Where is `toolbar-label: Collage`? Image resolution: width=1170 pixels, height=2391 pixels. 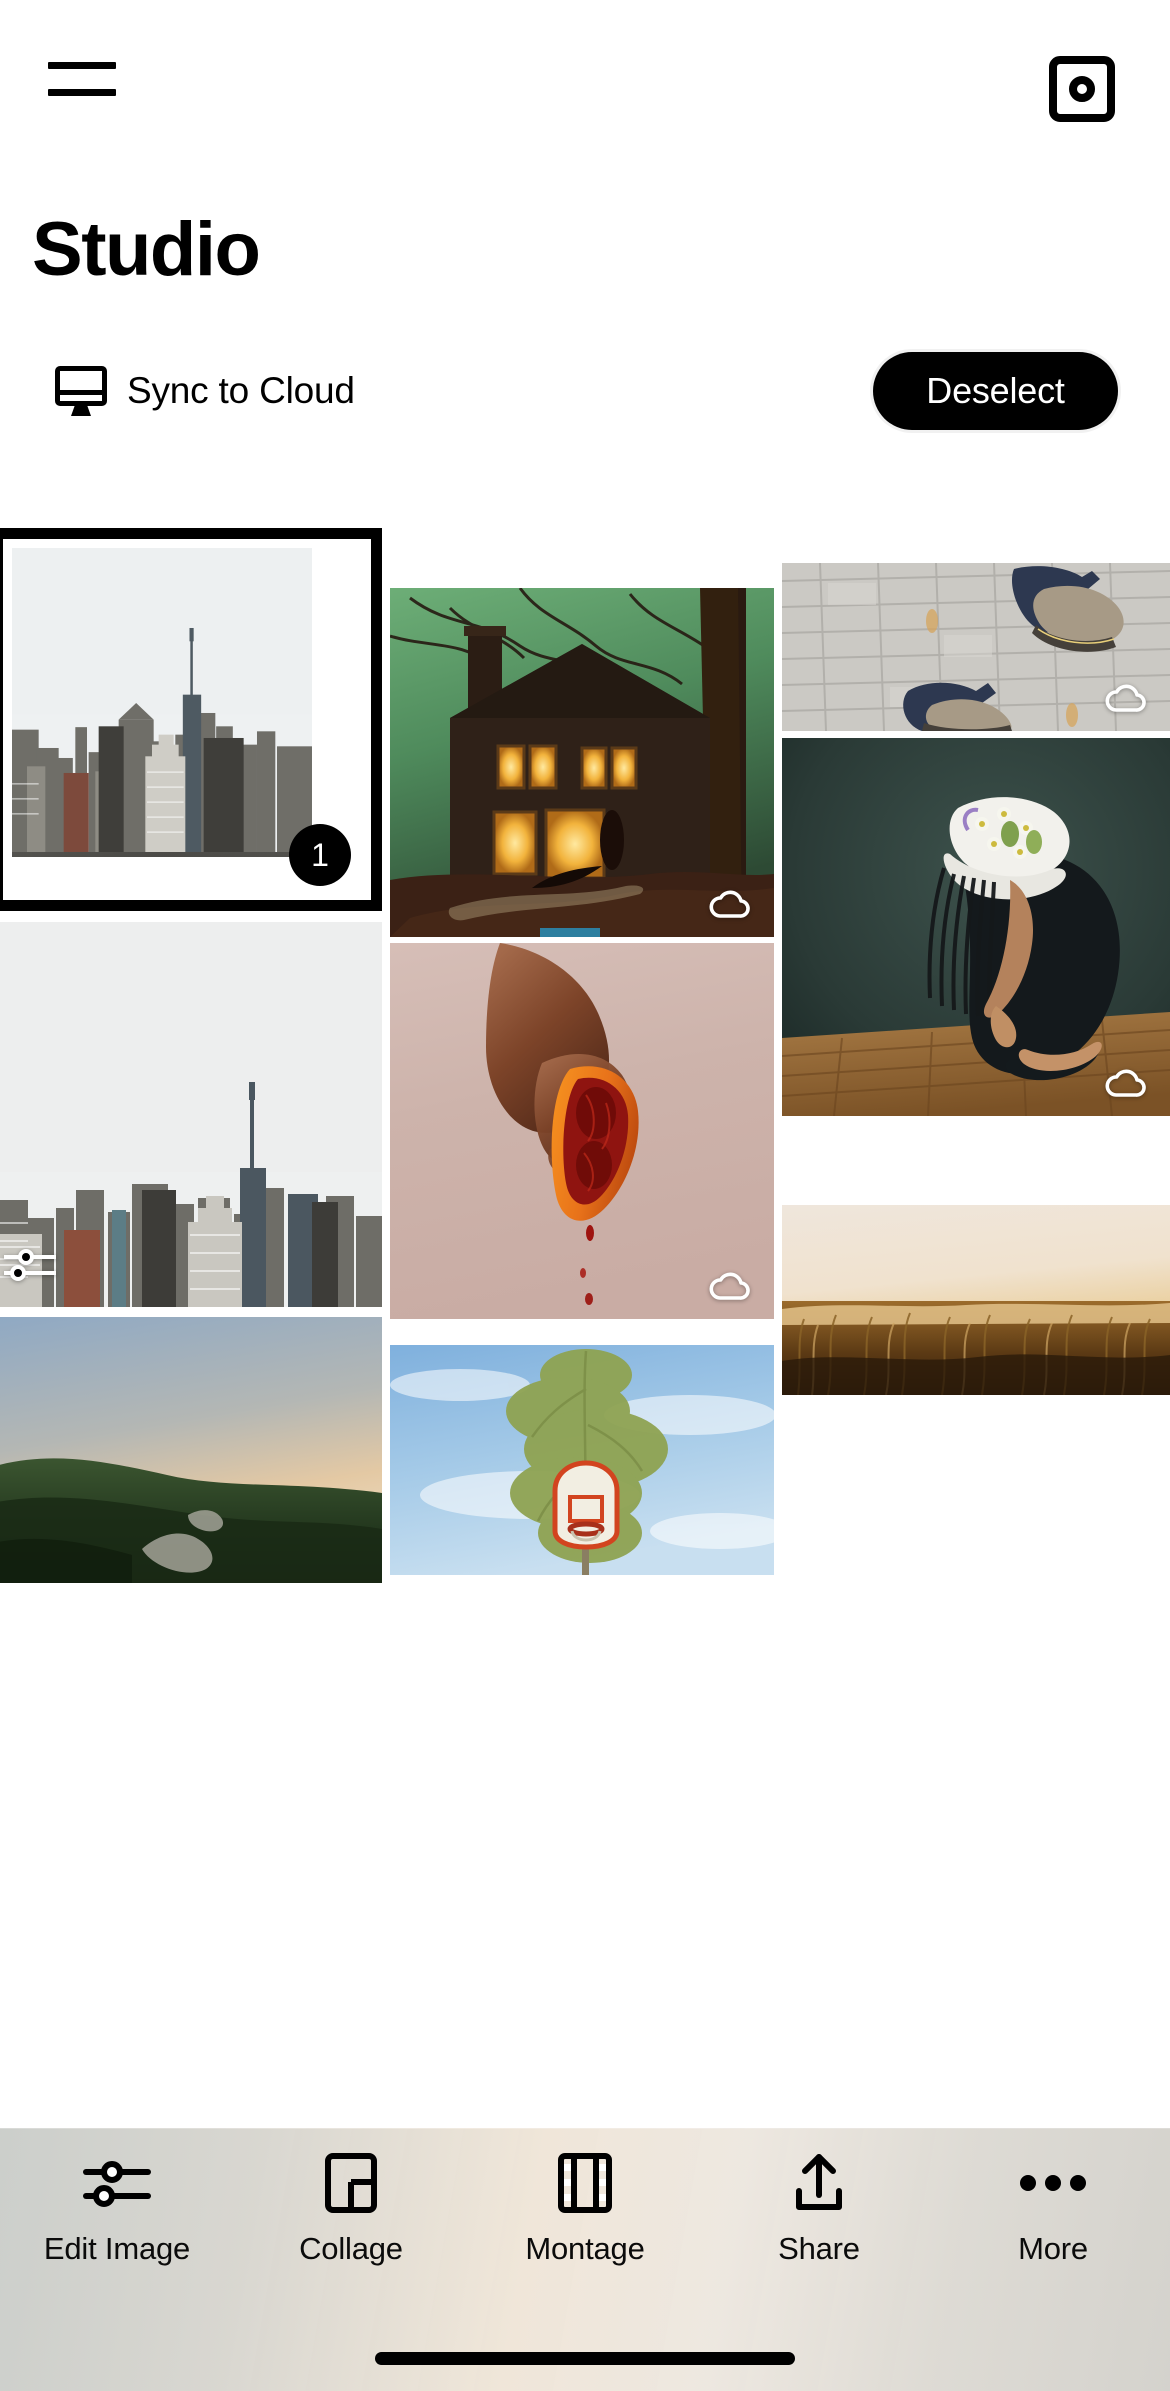 toolbar-label: Collage is located at coordinates (351, 2248).